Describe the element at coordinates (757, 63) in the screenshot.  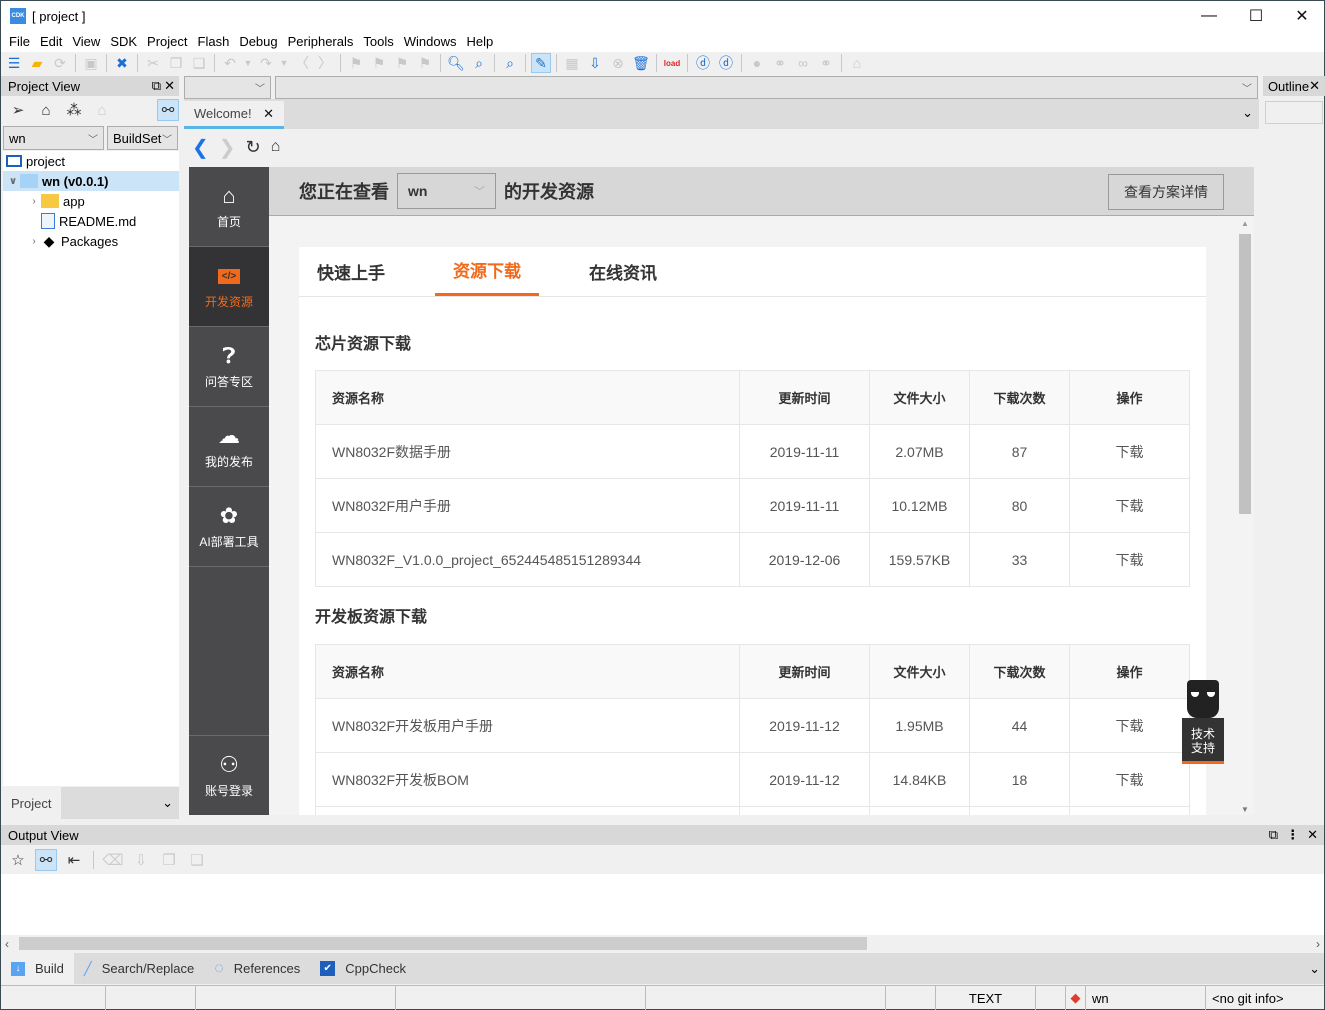
I see `circle-icon: ●` at that location.